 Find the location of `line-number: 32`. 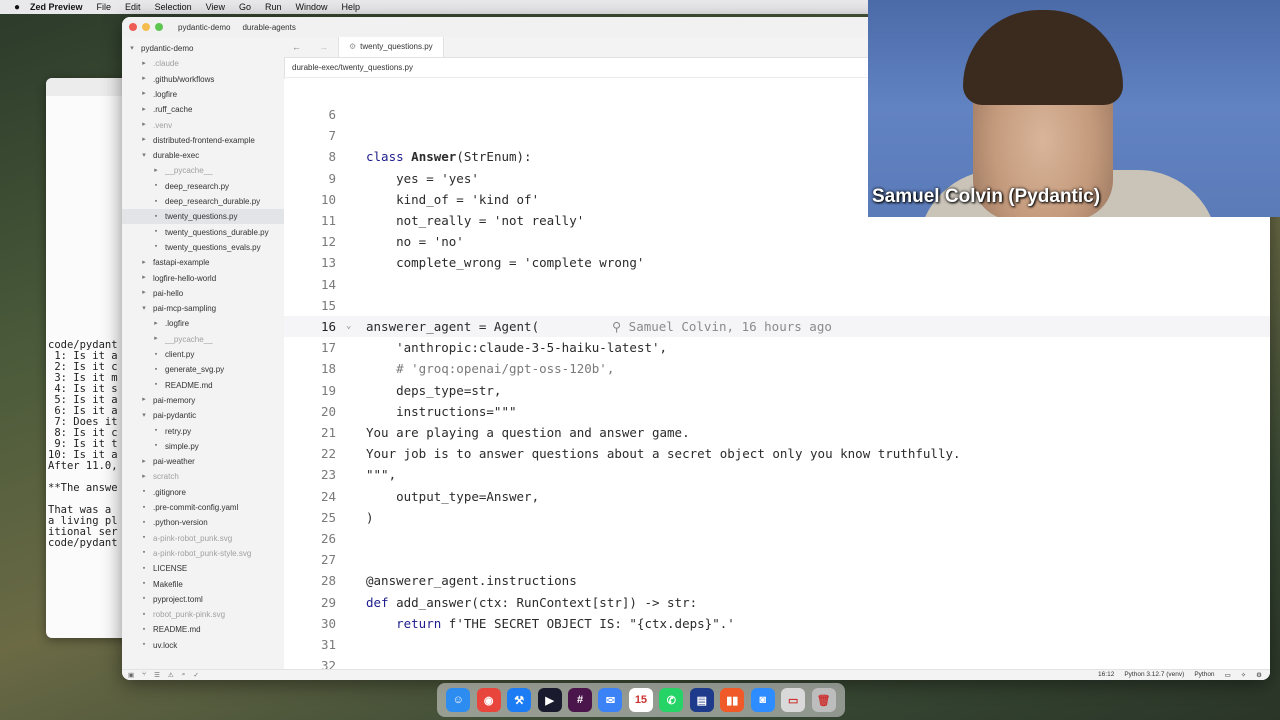

line-number: 32 is located at coordinates (310, 662).